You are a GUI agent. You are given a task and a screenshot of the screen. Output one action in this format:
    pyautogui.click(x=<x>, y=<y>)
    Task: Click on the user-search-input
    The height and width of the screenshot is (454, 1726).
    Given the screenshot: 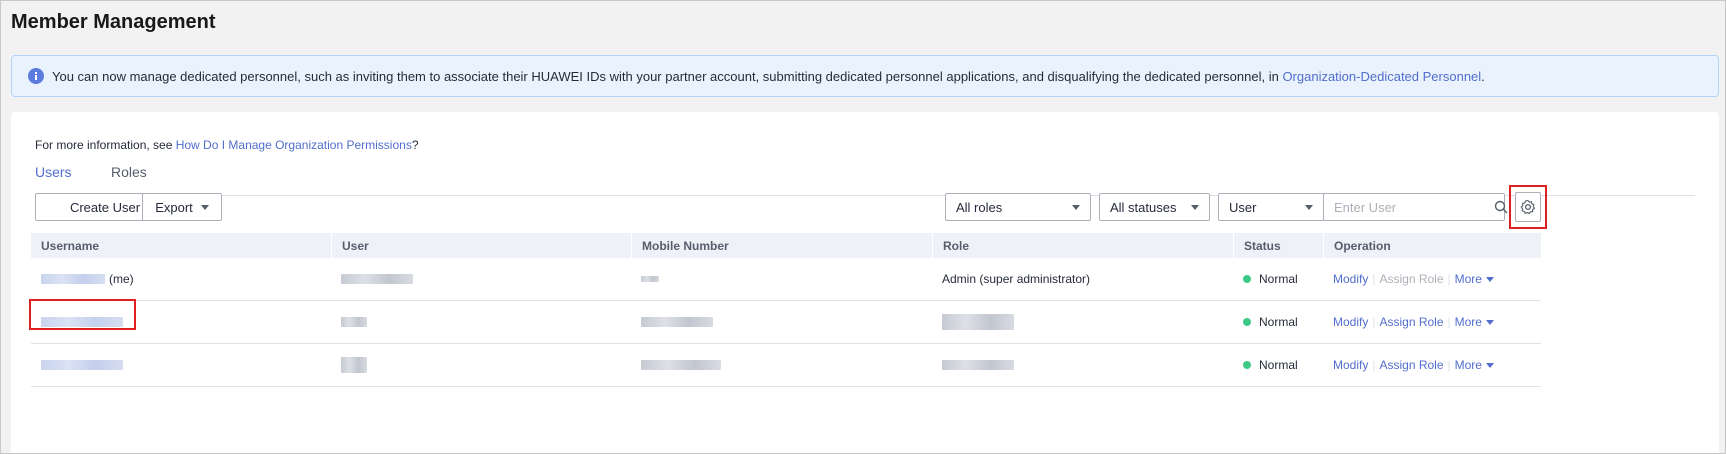 What is the action you would take?
    pyautogui.click(x=1414, y=207)
    